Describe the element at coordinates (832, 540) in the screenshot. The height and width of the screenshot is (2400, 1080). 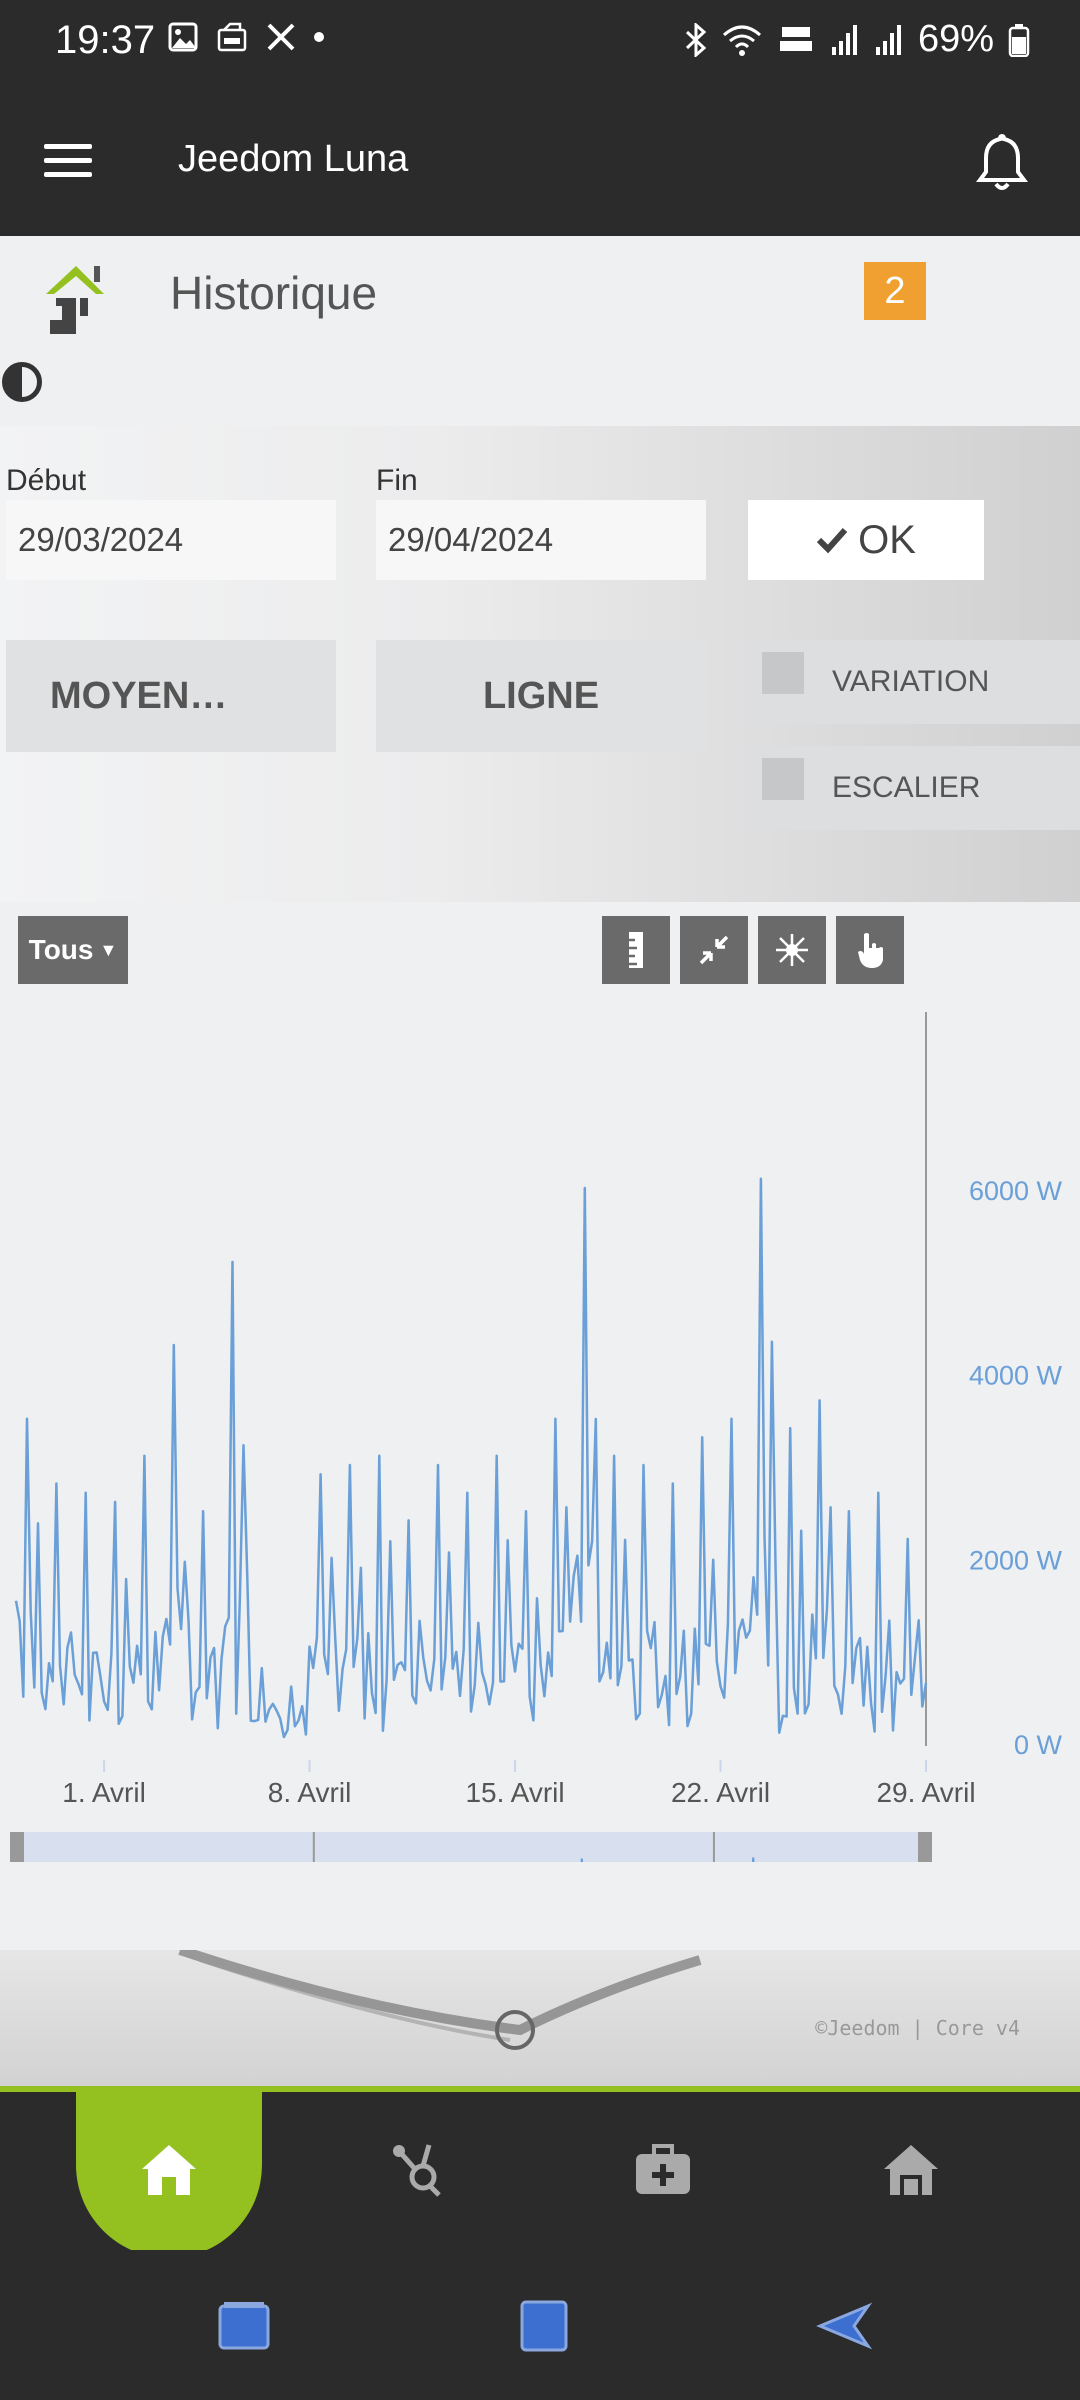
I see `check-icon` at that location.